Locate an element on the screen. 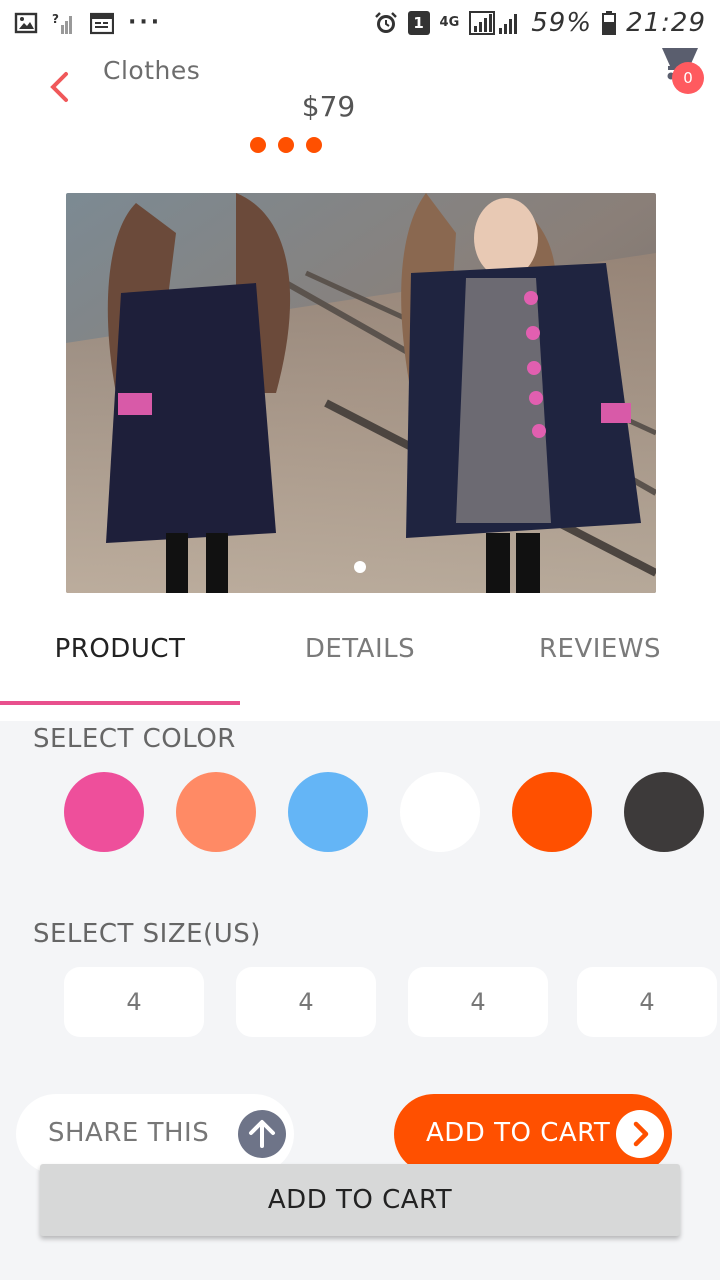 The image size is (720, 1280). chevron-right-icon is located at coordinates (640, 1134).